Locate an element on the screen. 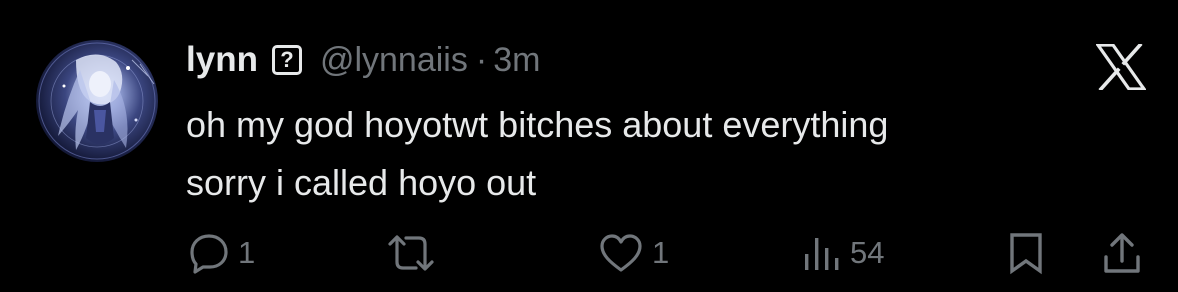 The width and height of the screenshot is (1178, 292). x-logo-icon is located at coordinates (1121, 67).